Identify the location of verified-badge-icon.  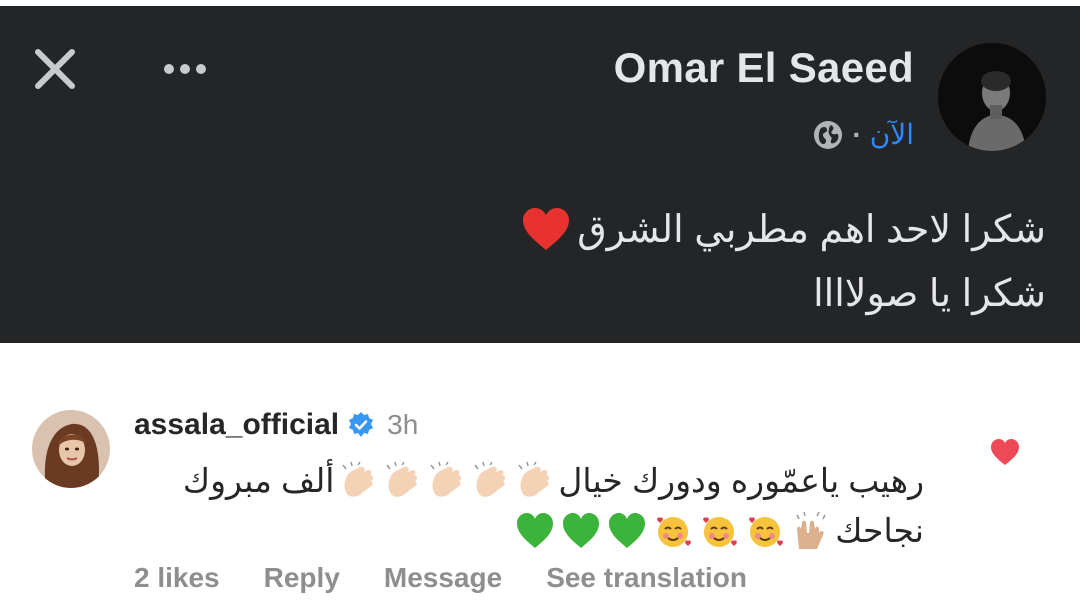
(361, 424).